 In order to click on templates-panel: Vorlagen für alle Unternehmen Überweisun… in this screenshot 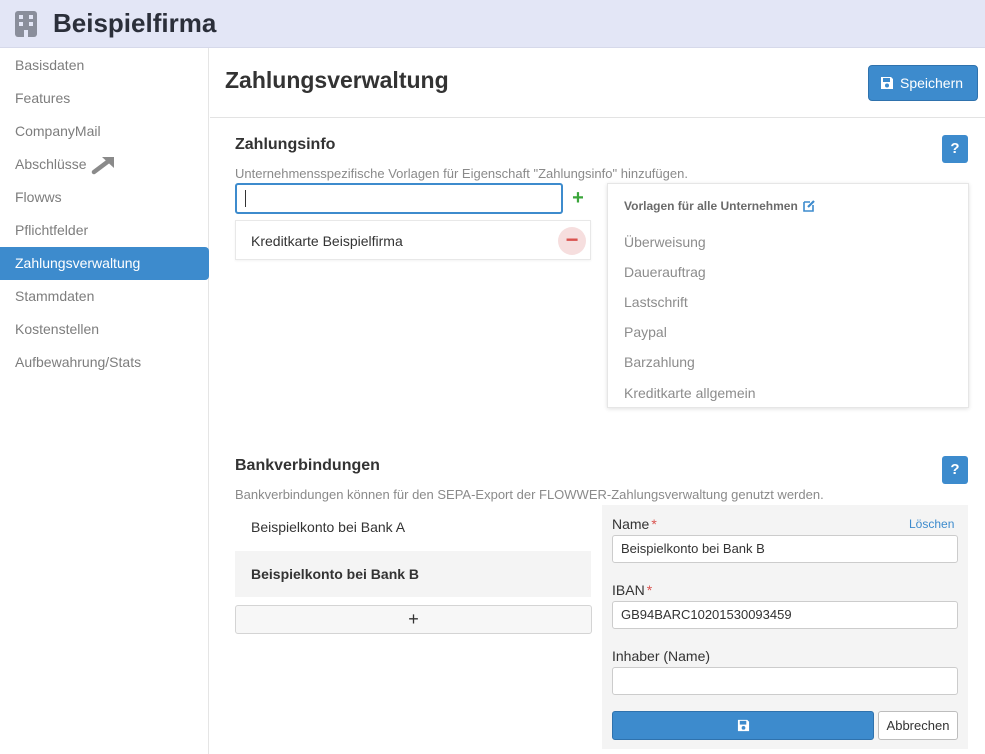, I will do `click(788, 295)`.